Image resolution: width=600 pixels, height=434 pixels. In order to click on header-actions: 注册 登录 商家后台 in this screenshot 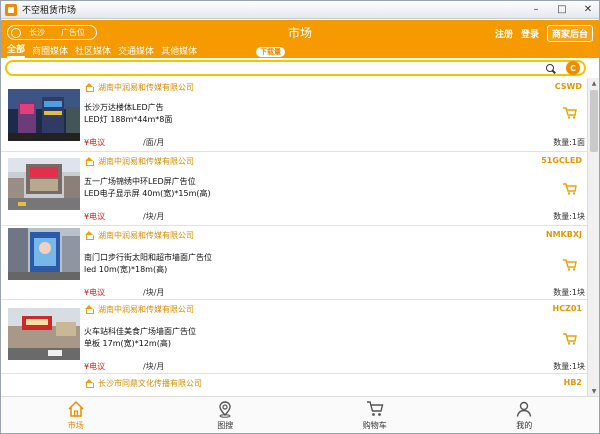, I will do `click(544, 33)`.